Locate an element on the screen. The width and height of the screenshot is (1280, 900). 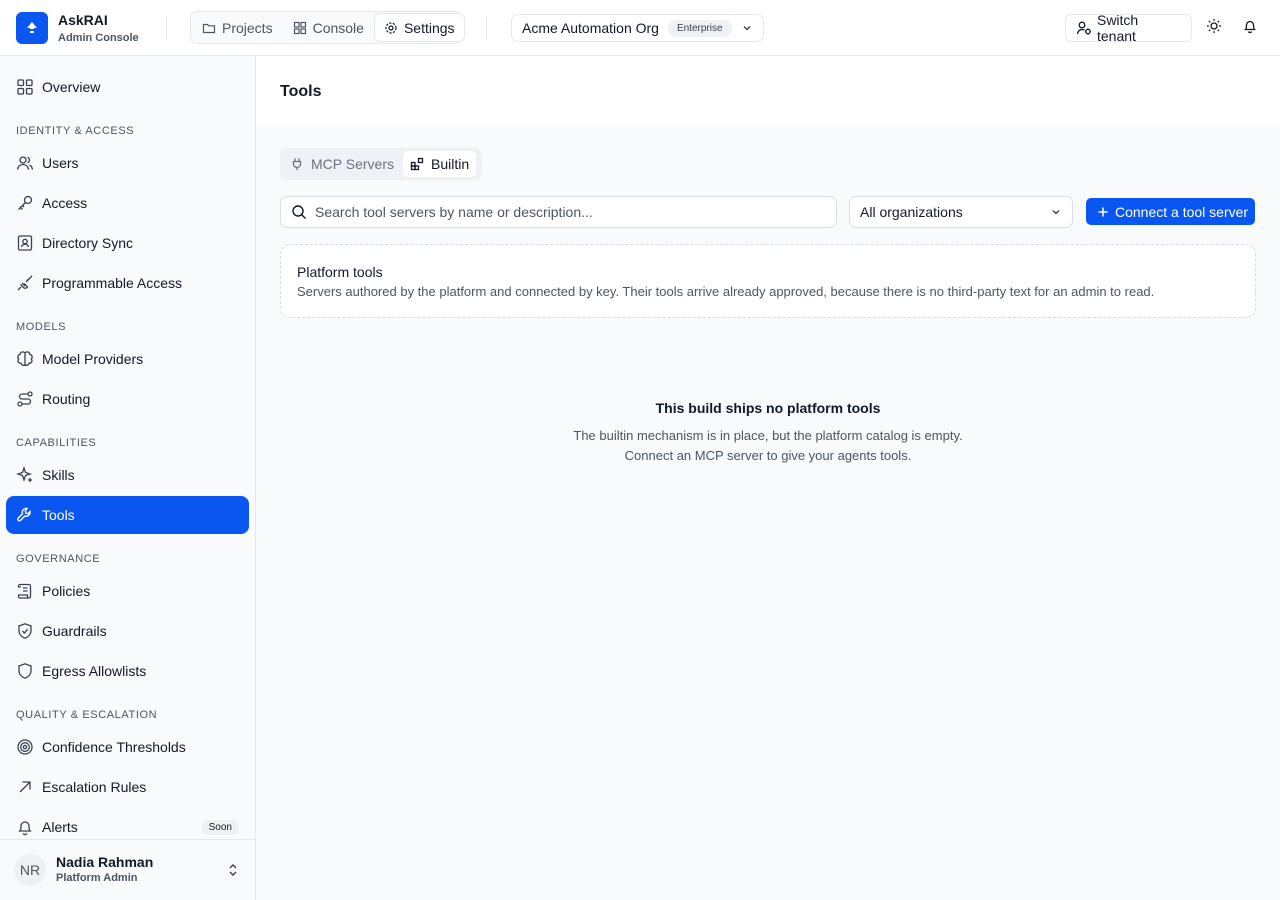
sidebar-item-label: Guardrails is located at coordinates (74, 631).